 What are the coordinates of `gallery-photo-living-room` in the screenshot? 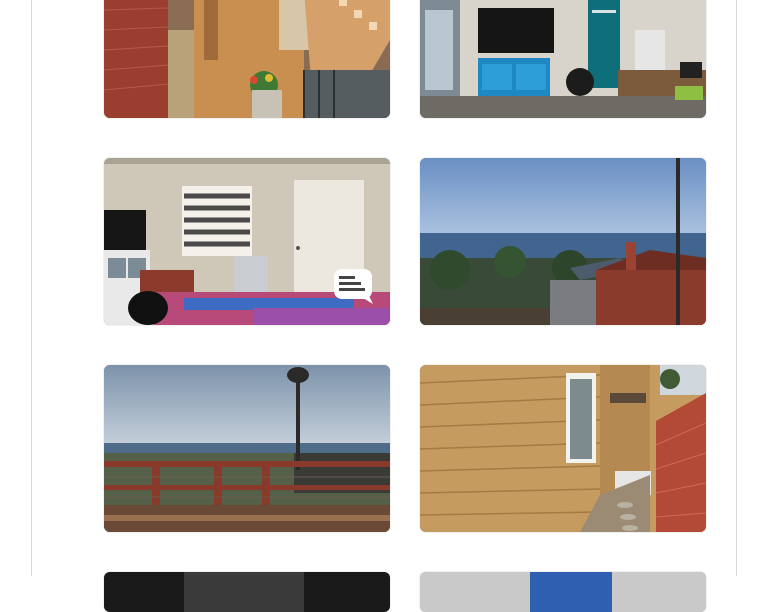 It's located at (563, 59).